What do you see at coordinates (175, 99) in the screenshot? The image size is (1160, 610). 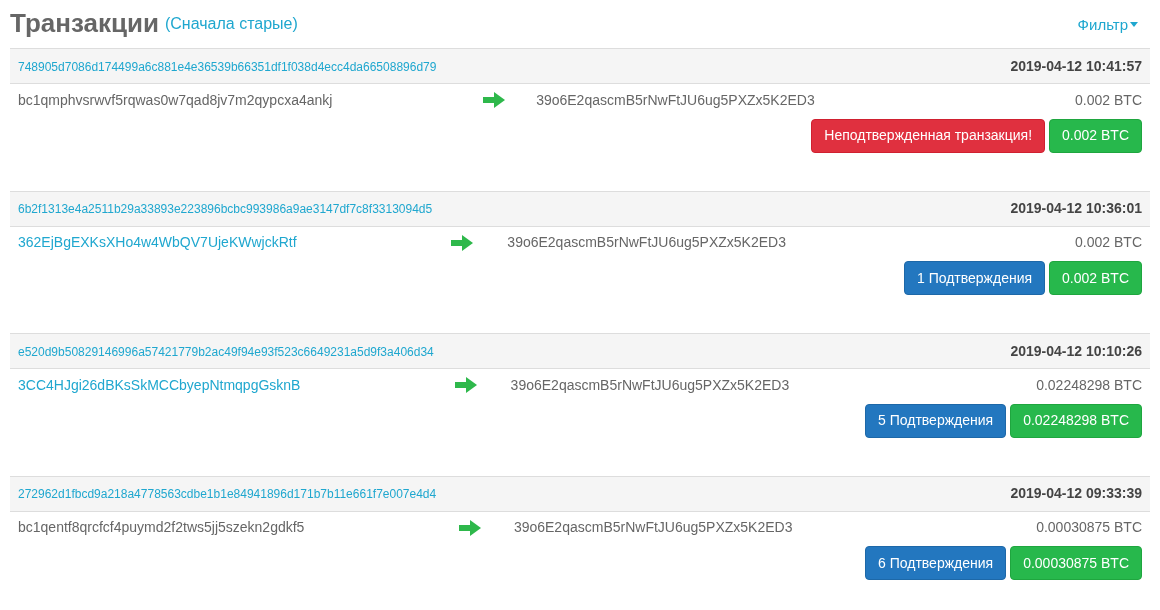 I see `sender-address: bc1qmphvsrwvf5rqwas0w7qad8jv7m2qypcxa4ankj` at bounding box center [175, 99].